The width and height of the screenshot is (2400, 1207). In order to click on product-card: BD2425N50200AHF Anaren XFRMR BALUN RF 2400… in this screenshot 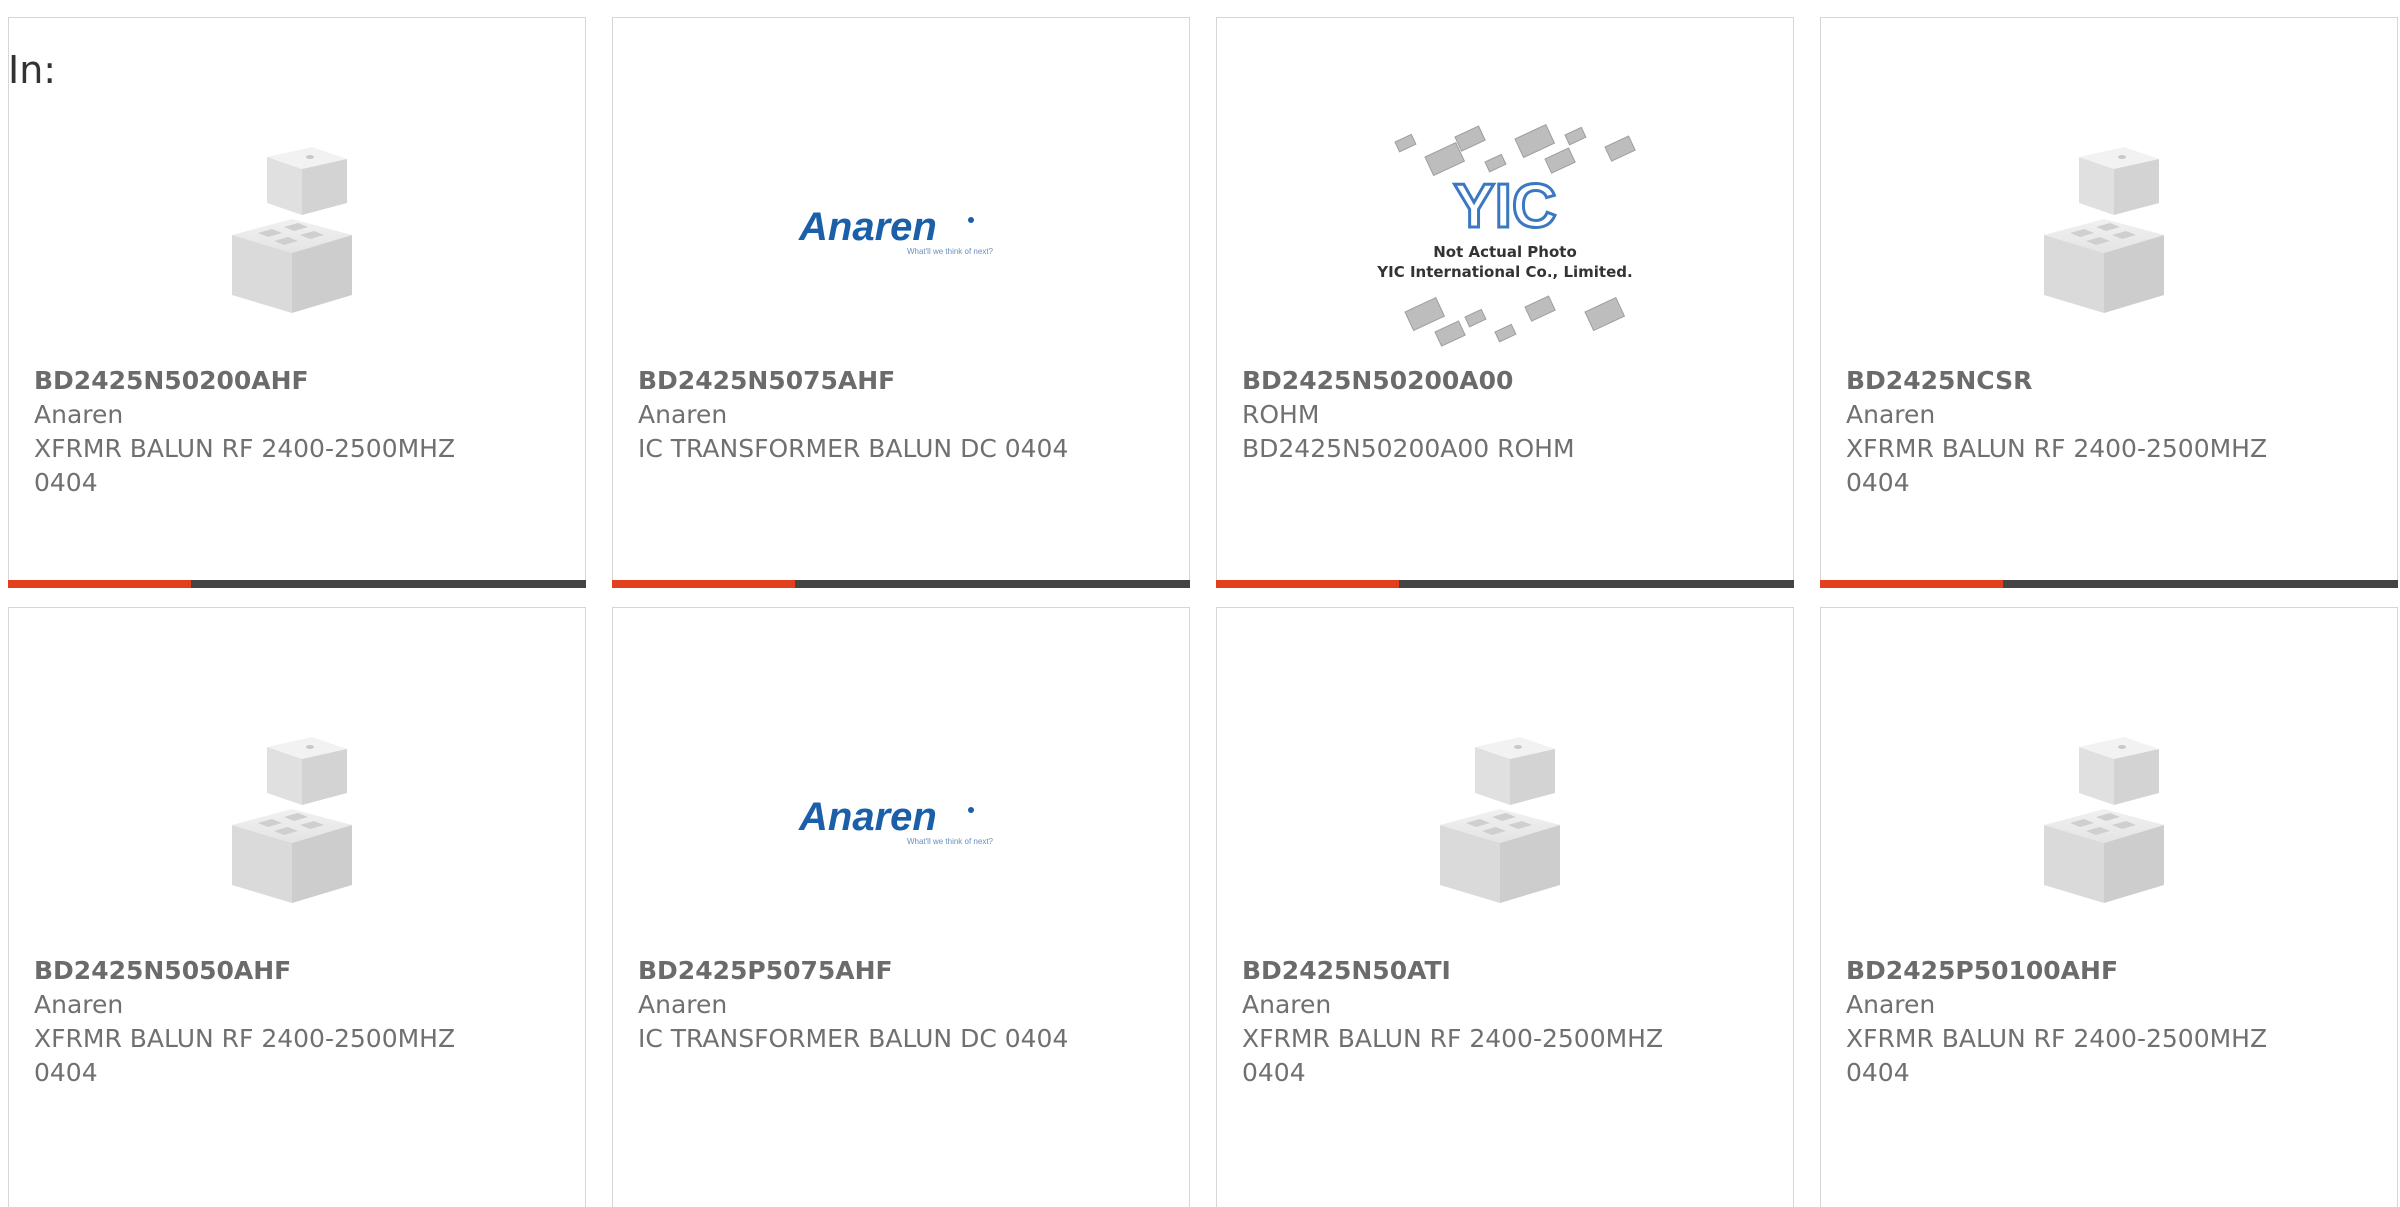, I will do `click(297, 302)`.